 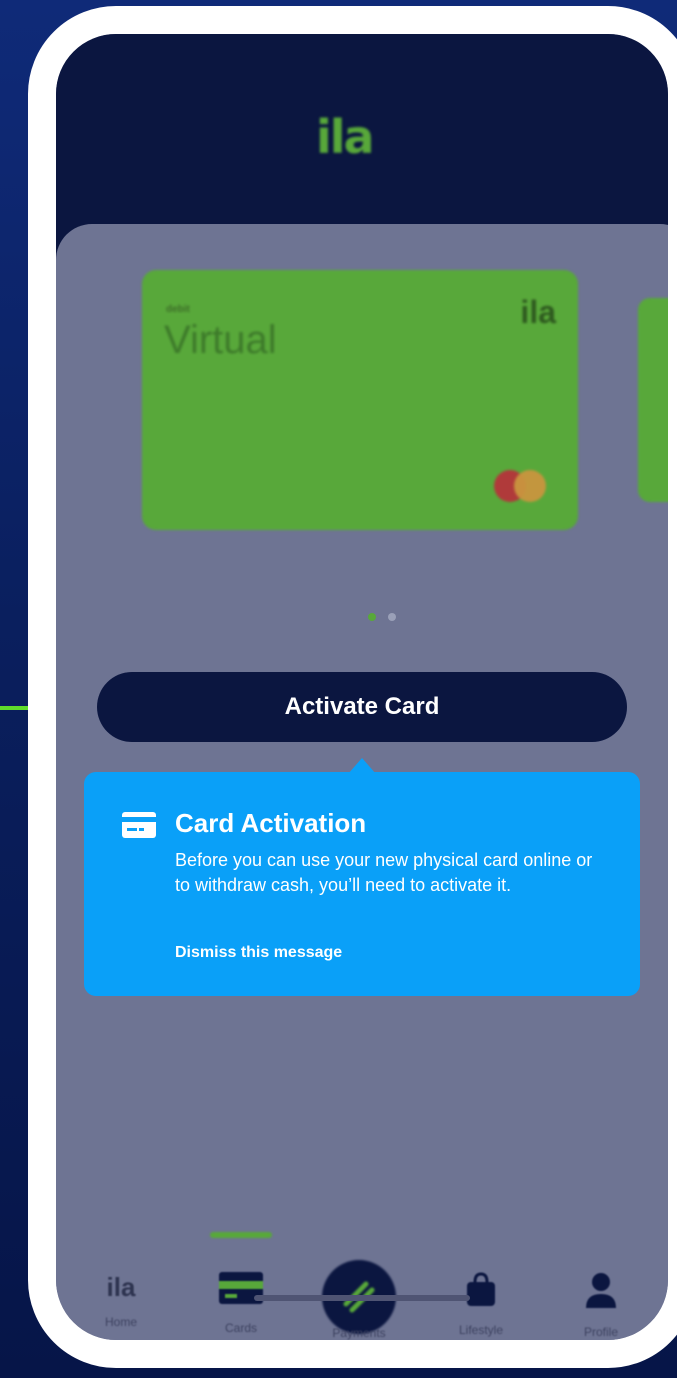 I want to click on bag-icon, so click(x=481, y=1289).